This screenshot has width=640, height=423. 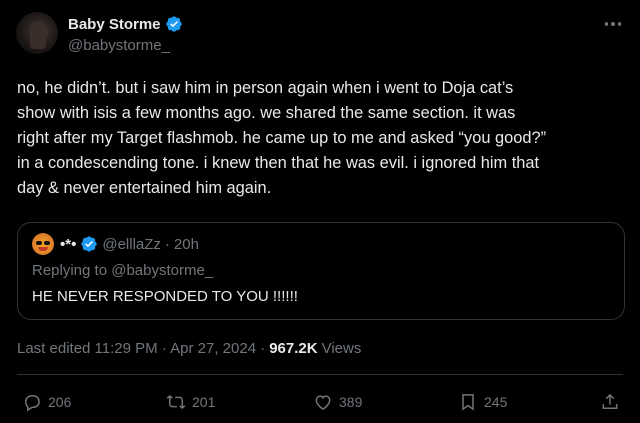 What do you see at coordinates (186, 244) in the screenshot?
I see `quote-time: 20h` at bounding box center [186, 244].